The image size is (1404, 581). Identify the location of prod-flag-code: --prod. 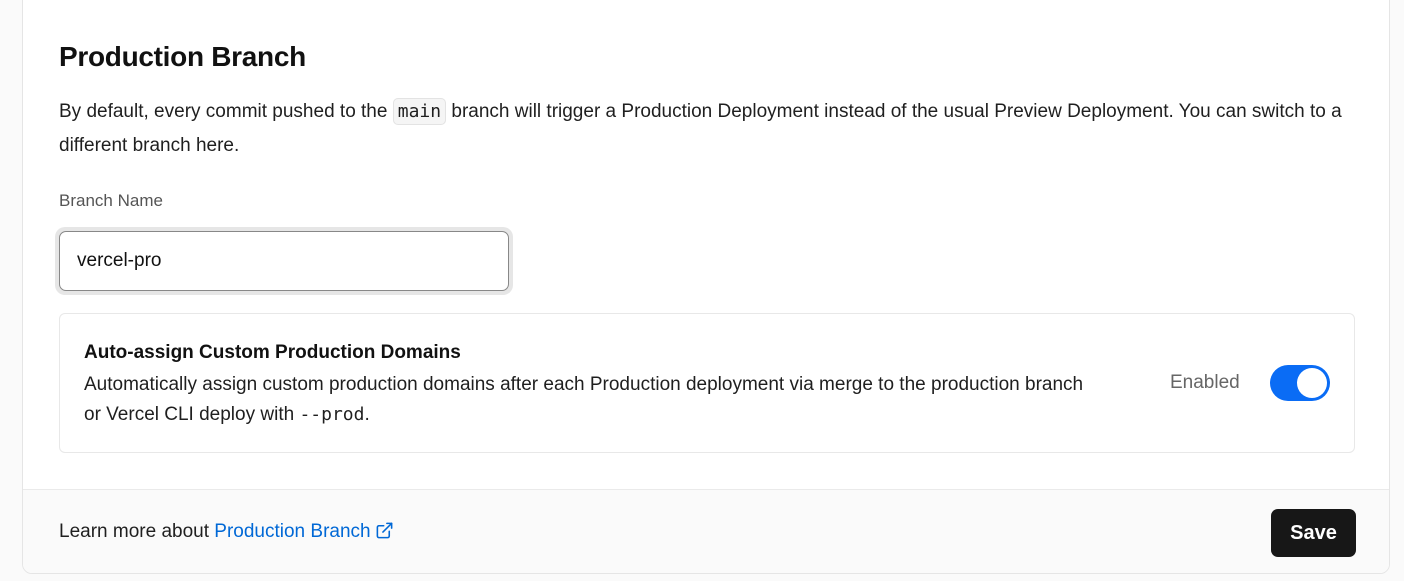
(332, 414).